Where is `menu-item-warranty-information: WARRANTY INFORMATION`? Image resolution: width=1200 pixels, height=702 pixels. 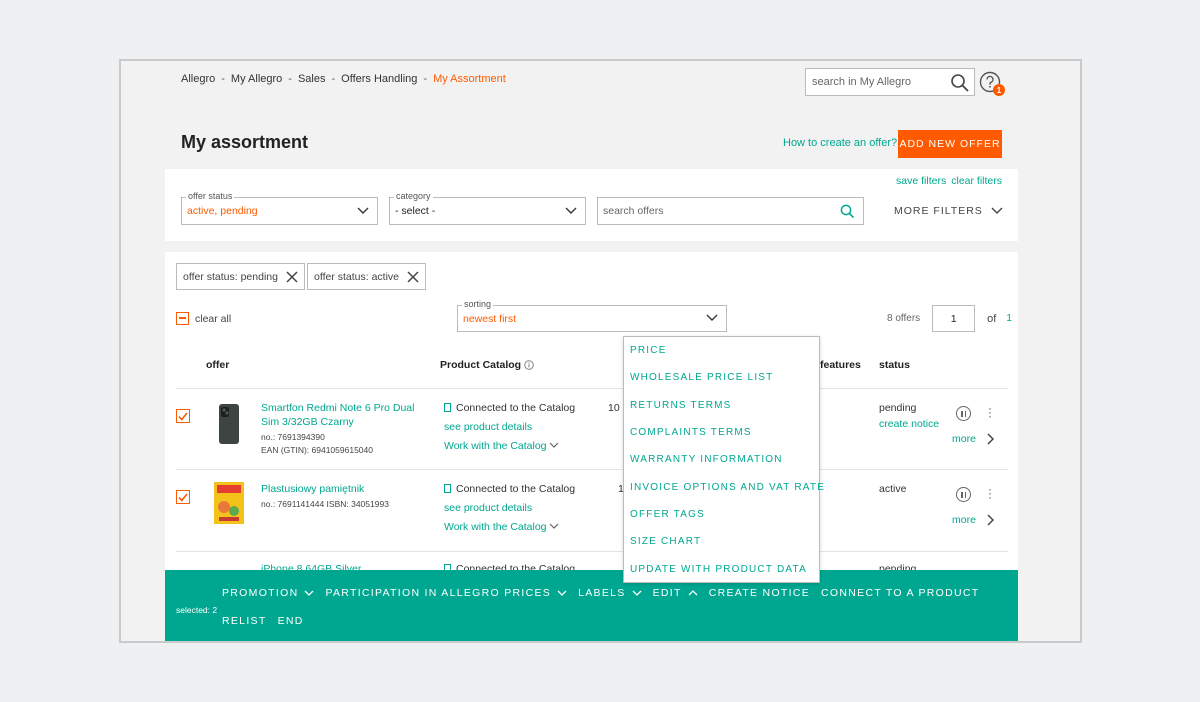 menu-item-warranty-information: WARRANTY INFORMATION is located at coordinates (721, 459).